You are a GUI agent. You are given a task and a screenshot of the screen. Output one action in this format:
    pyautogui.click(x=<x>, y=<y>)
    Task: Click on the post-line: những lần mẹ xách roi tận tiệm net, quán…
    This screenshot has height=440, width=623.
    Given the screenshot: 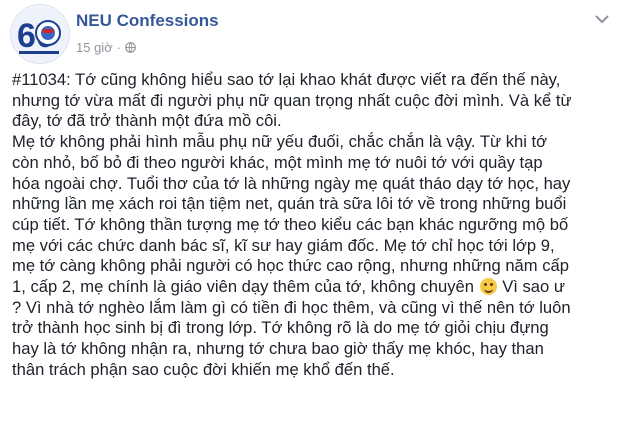 What is the action you would take?
    pyautogui.click(x=289, y=204)
    